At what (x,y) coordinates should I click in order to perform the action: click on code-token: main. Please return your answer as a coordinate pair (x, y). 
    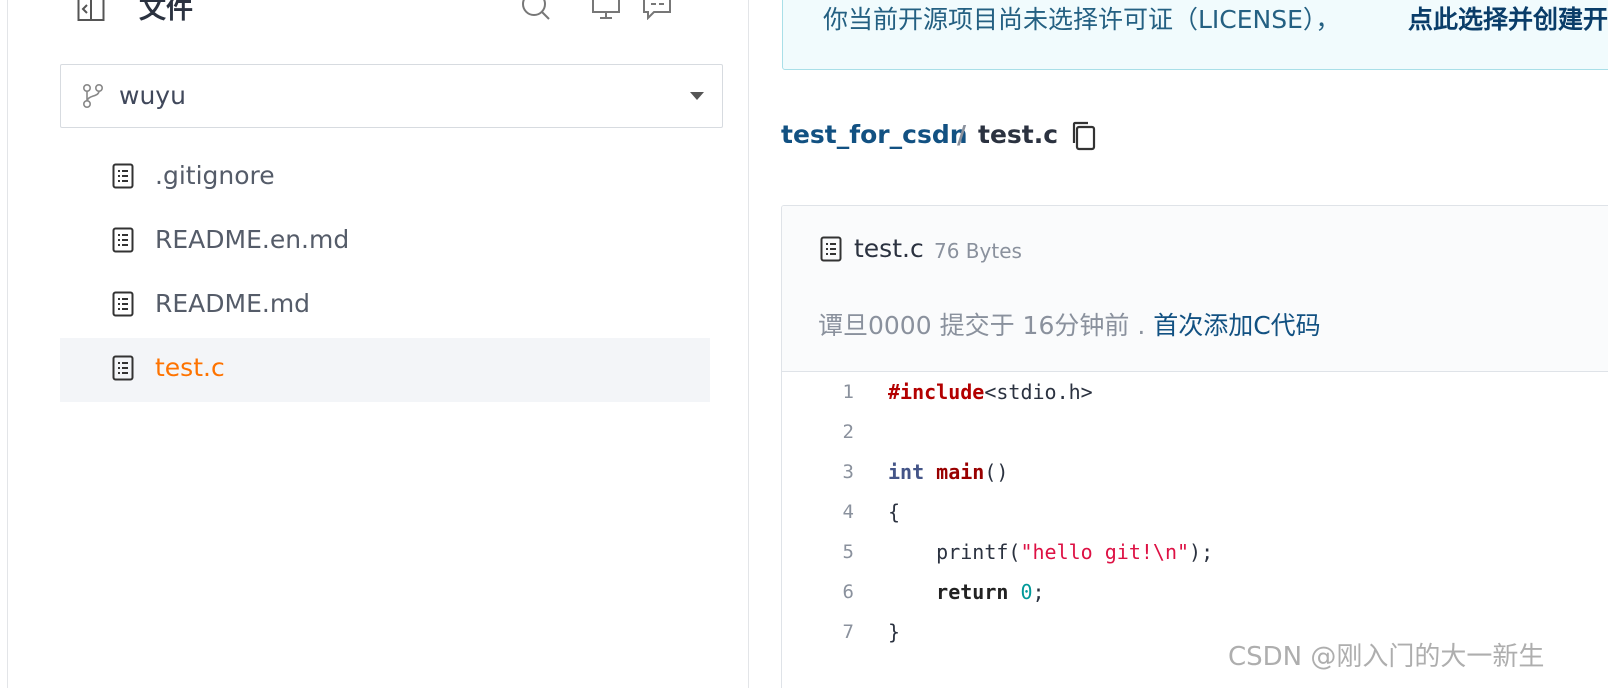
    Looking at the image, I should click on (960, 472).